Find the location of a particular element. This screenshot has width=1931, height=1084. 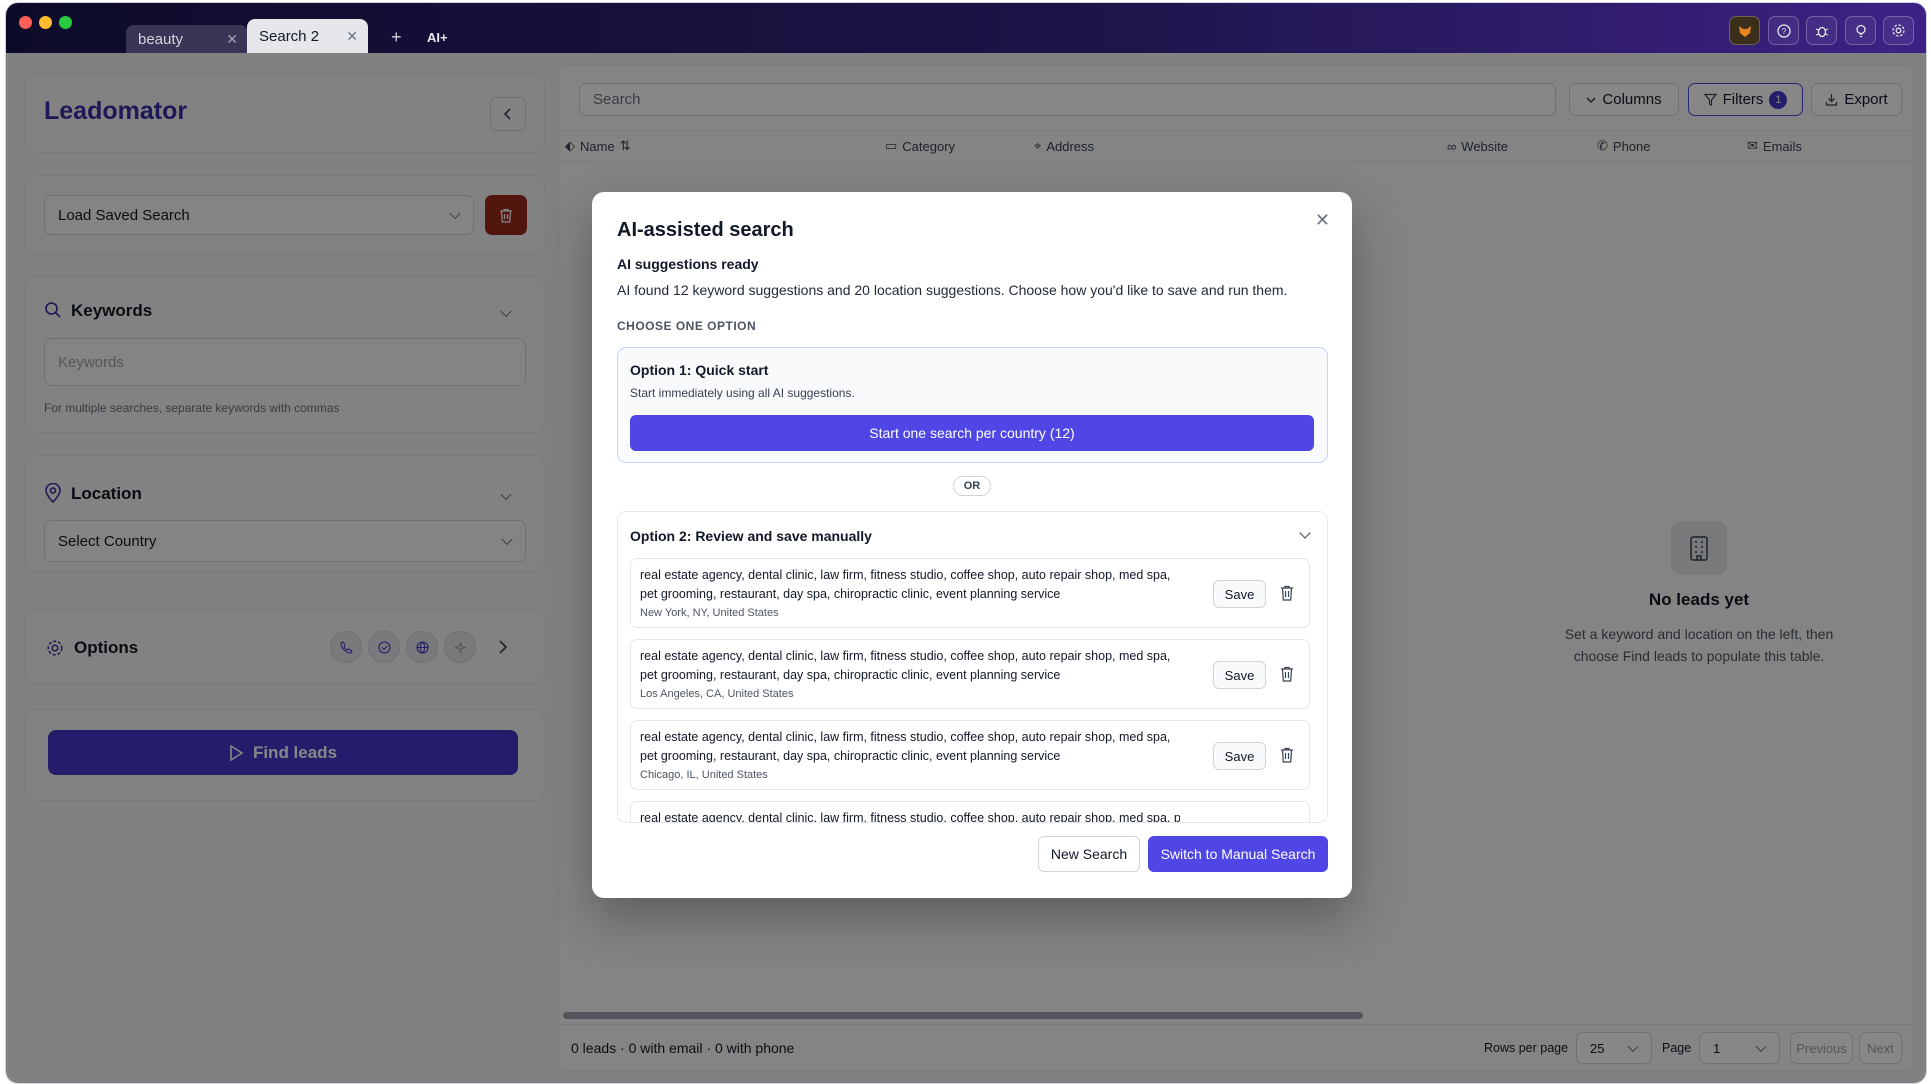

suggestion-location: Chicago, IL, United States is located at coordinates (704, 775).